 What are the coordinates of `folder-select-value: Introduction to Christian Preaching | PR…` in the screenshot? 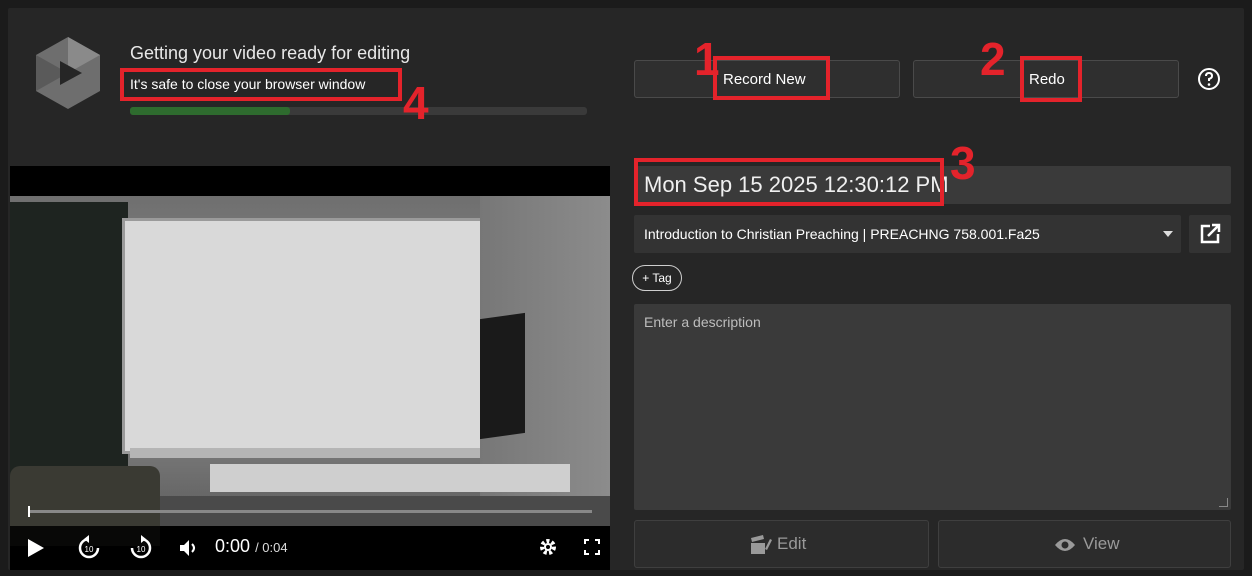 It's located at (842, 234).